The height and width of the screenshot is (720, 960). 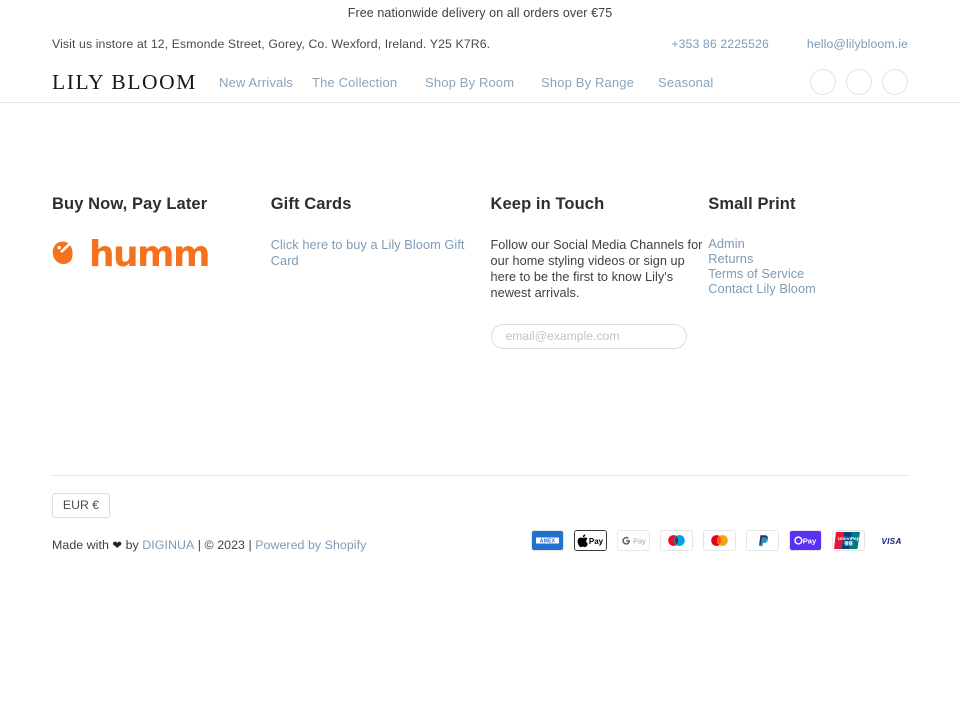 I want to click on nav-item-new-arrivals: New Arrivals, so click(x=265, y=82).